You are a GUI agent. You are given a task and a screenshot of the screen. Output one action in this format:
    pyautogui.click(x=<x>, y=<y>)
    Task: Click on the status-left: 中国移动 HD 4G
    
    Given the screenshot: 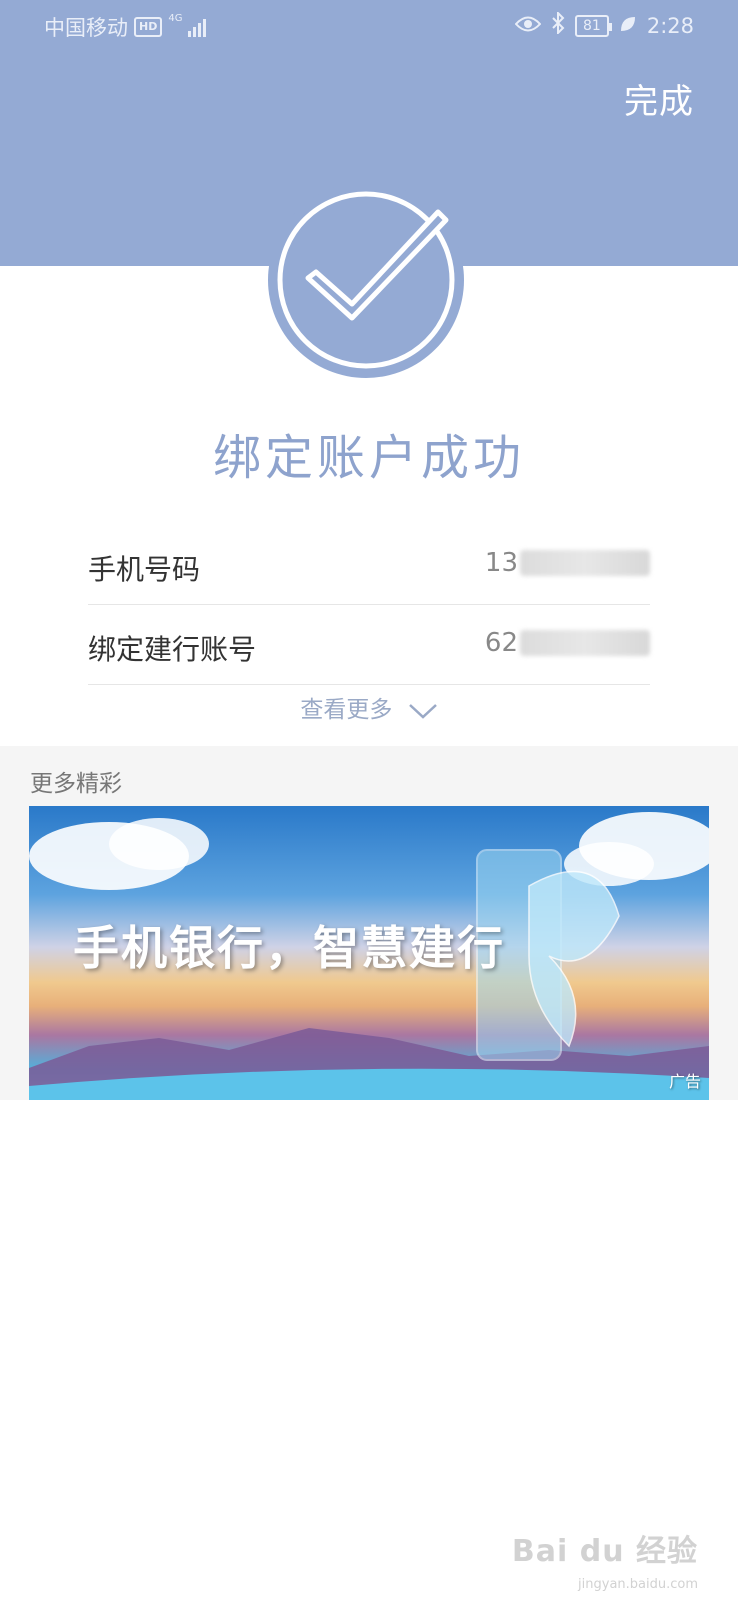 What is the action you would take?
    pyautogui.click(x=125, y=27)
    